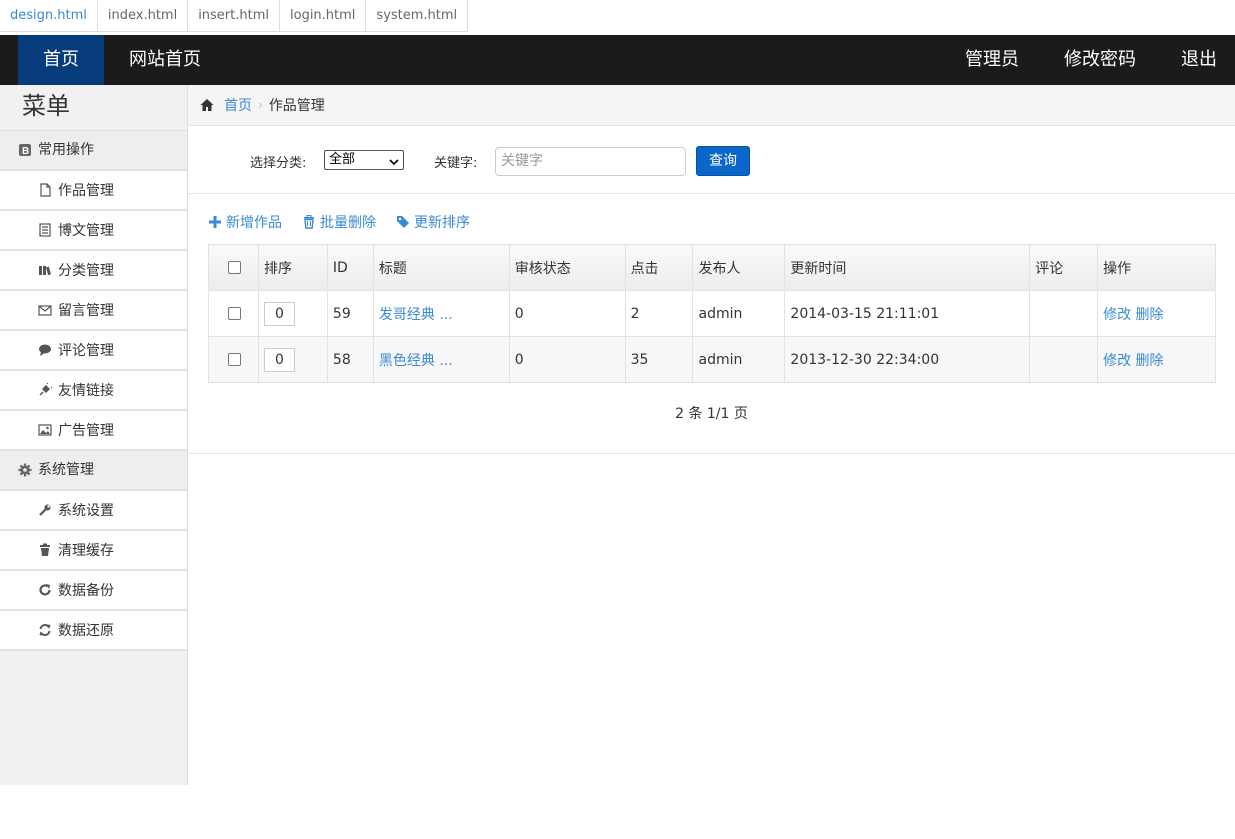  Describe the element at coordinates (617, 60) in the screenshot. I see `top-navbar: 首页 网站首页 管理员 修改密码 退出` at that location.